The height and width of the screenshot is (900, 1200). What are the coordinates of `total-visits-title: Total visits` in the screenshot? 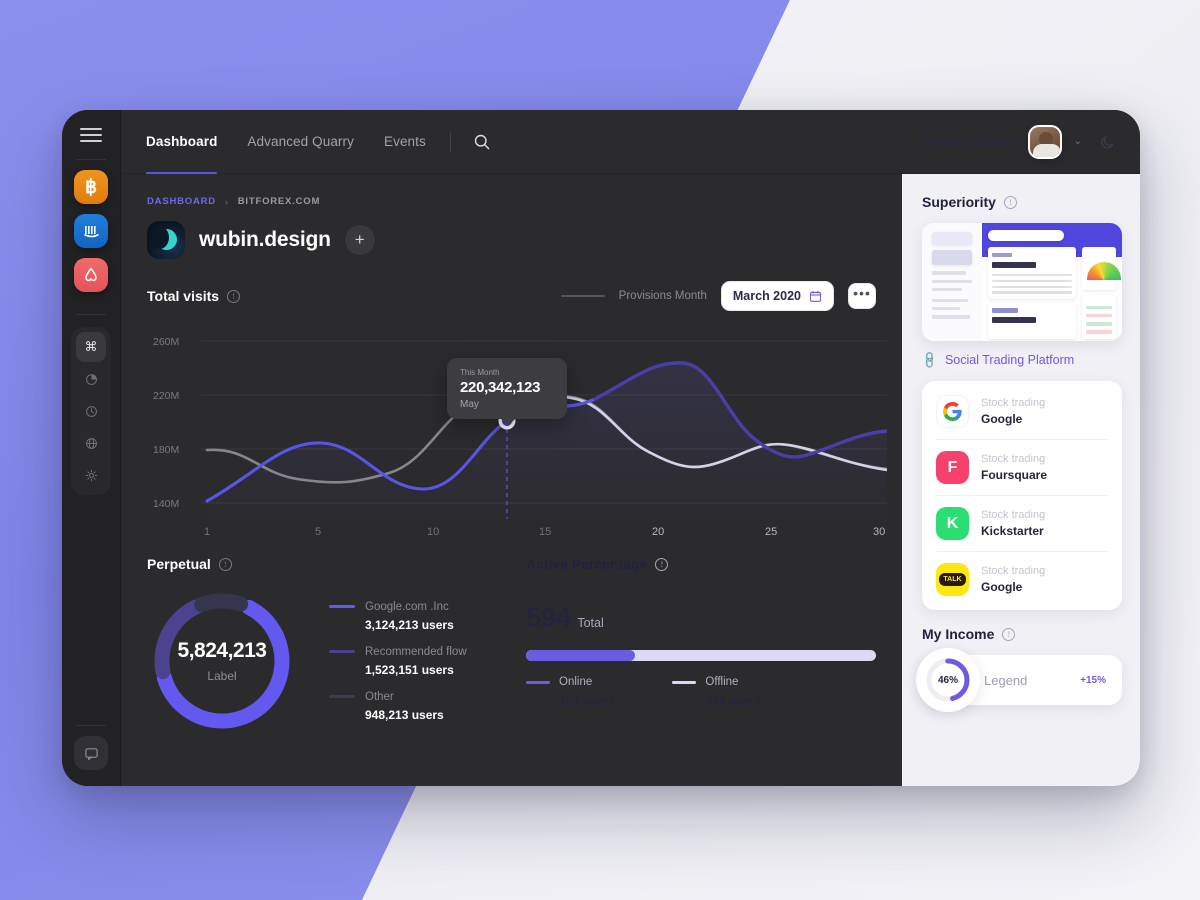 It's located at (183, 296).